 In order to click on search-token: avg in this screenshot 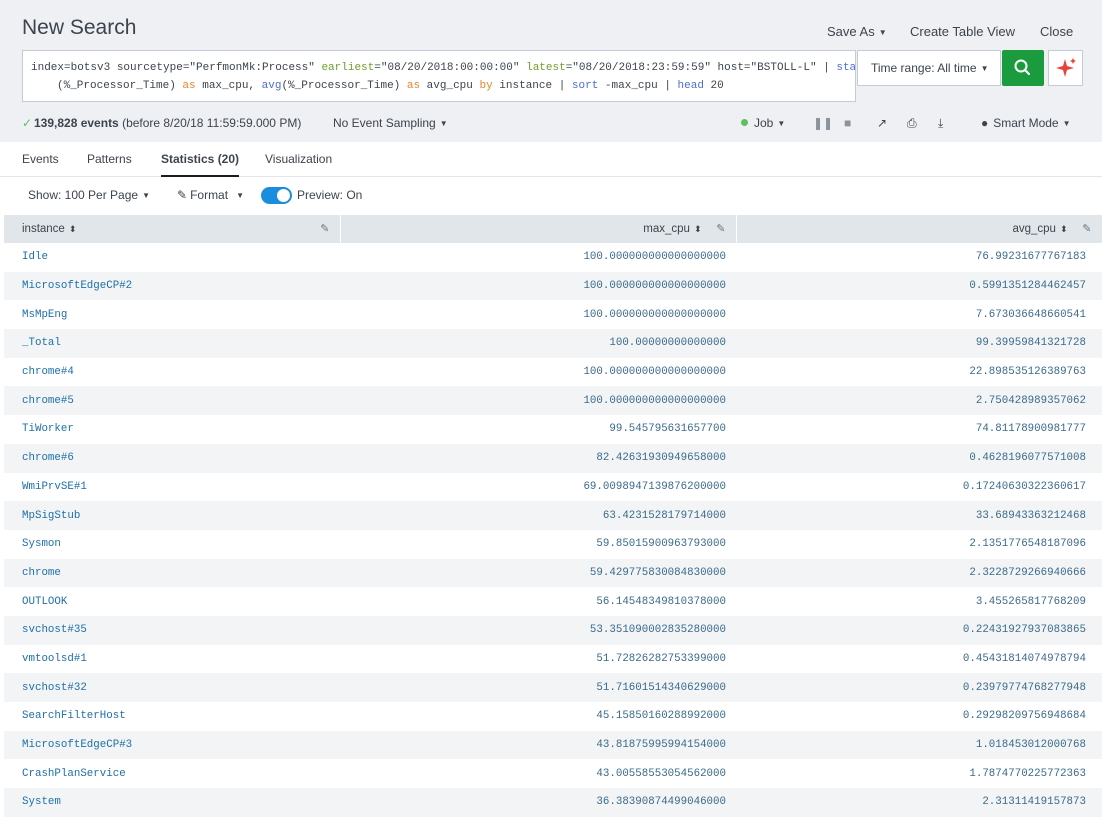, I will do `click(271, 86)`.